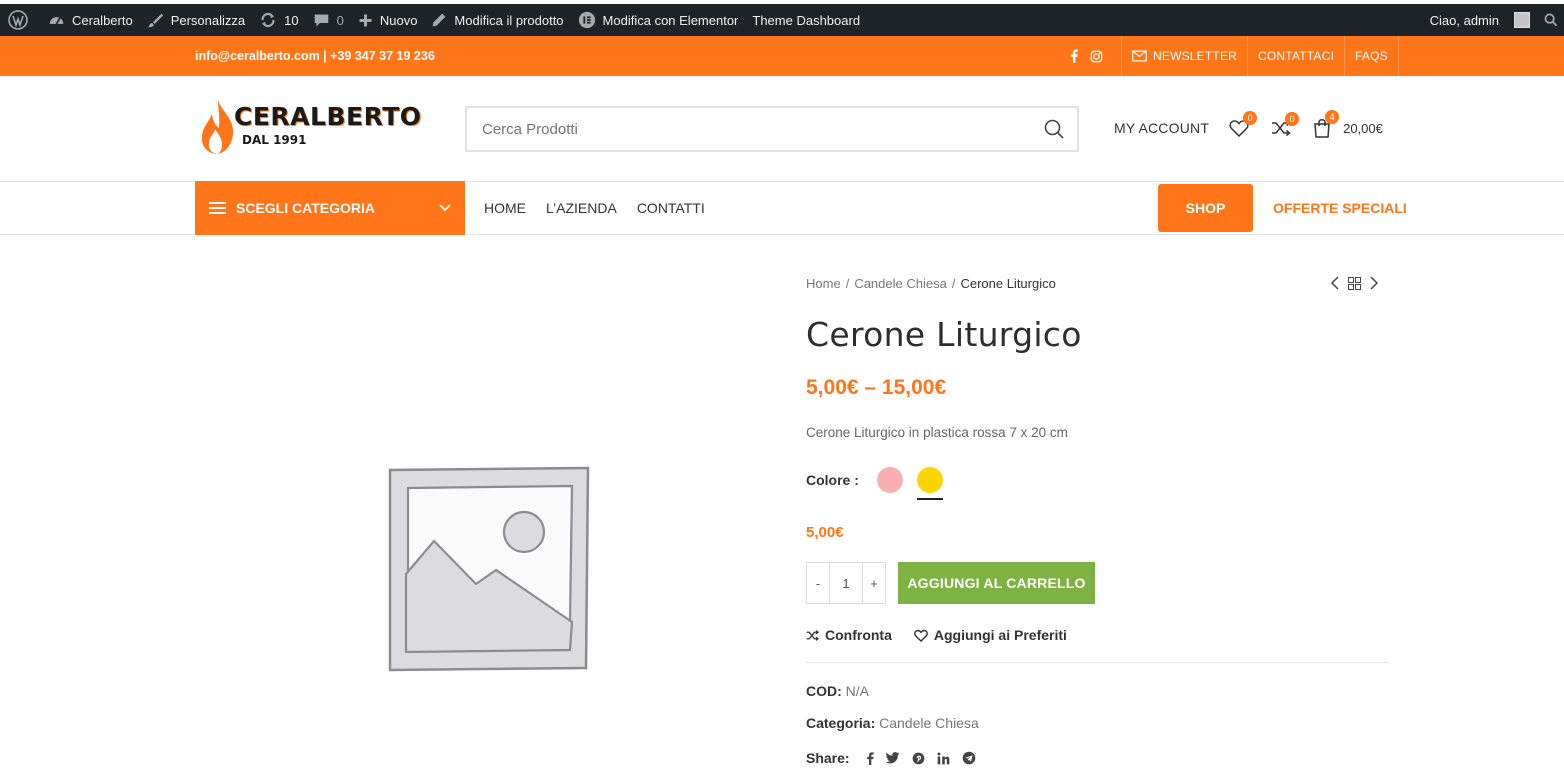  I want to click on product-search, so click(772, 129).